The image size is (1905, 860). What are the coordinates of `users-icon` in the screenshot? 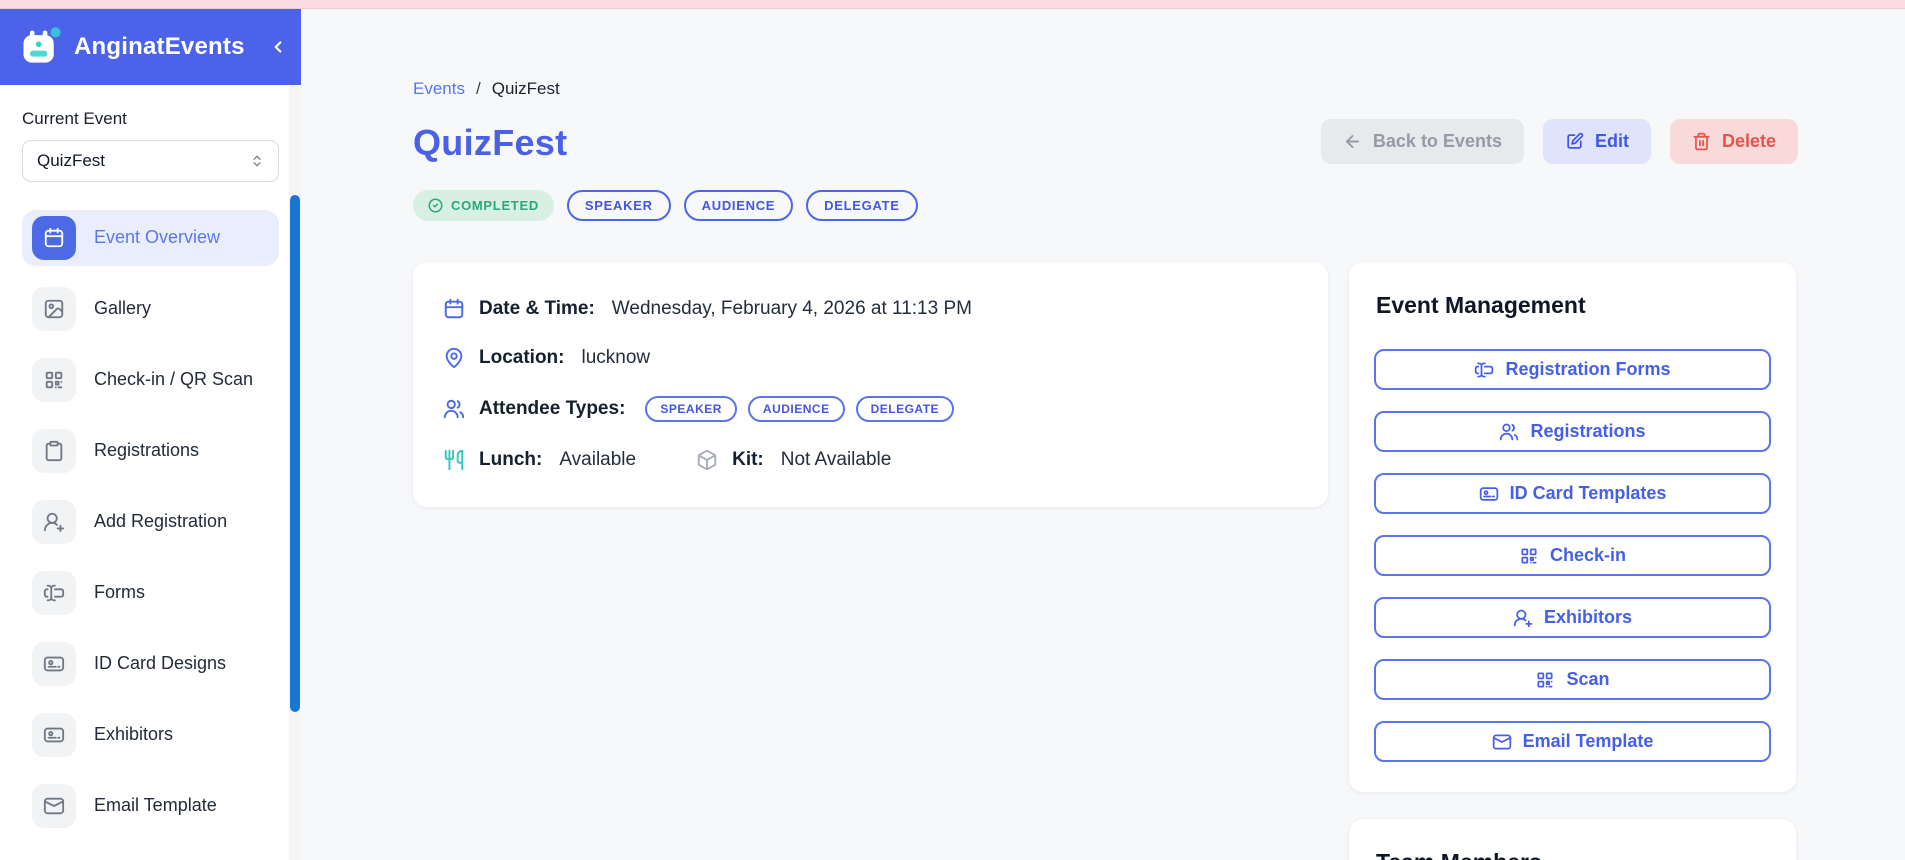 It's located at (454, 409).